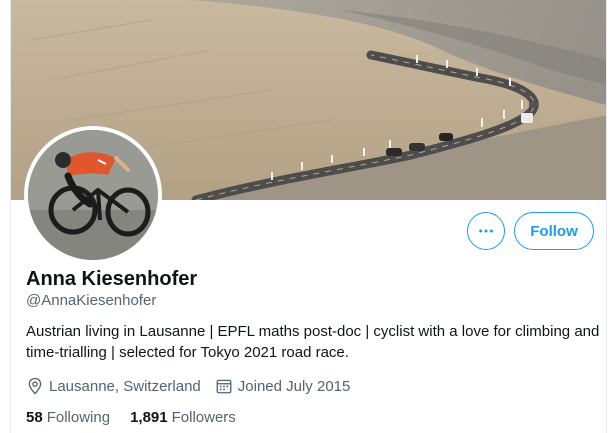  I want to click on follow-button: Follow, so click(554, 231).